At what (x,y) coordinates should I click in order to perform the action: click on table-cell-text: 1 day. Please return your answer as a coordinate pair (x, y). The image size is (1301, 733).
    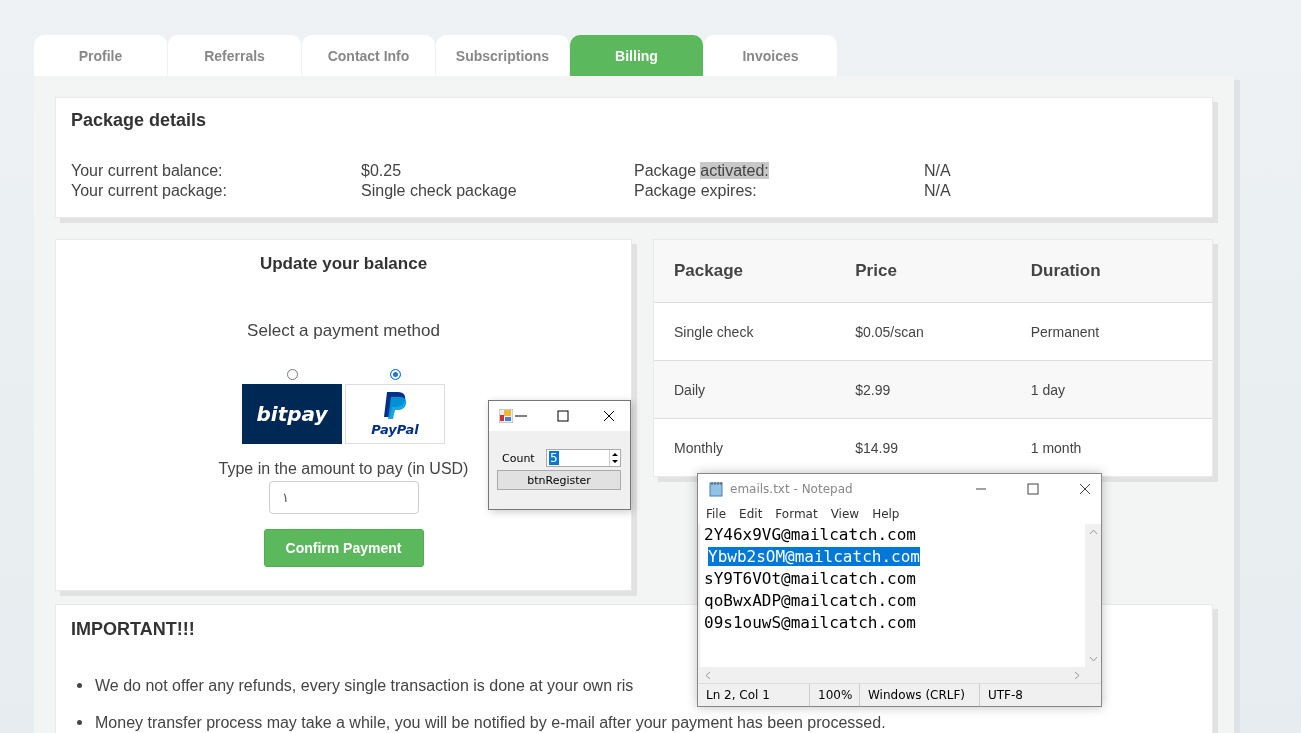
    Looking at the image, I should click on (1048, 389).